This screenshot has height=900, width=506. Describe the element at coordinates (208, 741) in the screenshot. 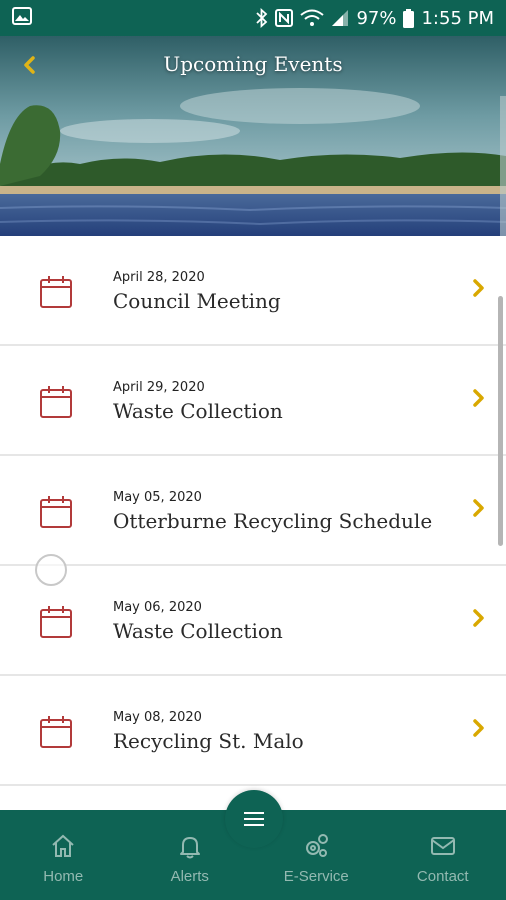

I see `event-title: Recycling St. Malo` at that location.